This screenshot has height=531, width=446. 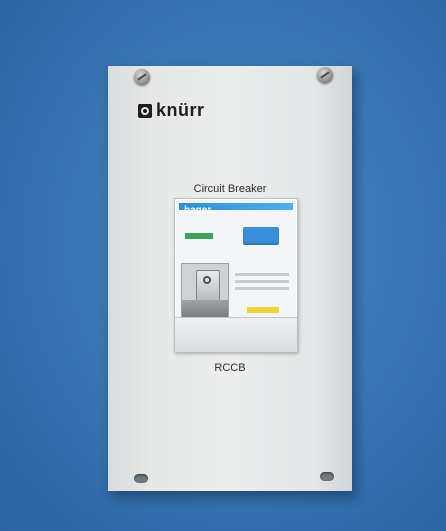 I want to click on test-button, so click(x=261, y=236).